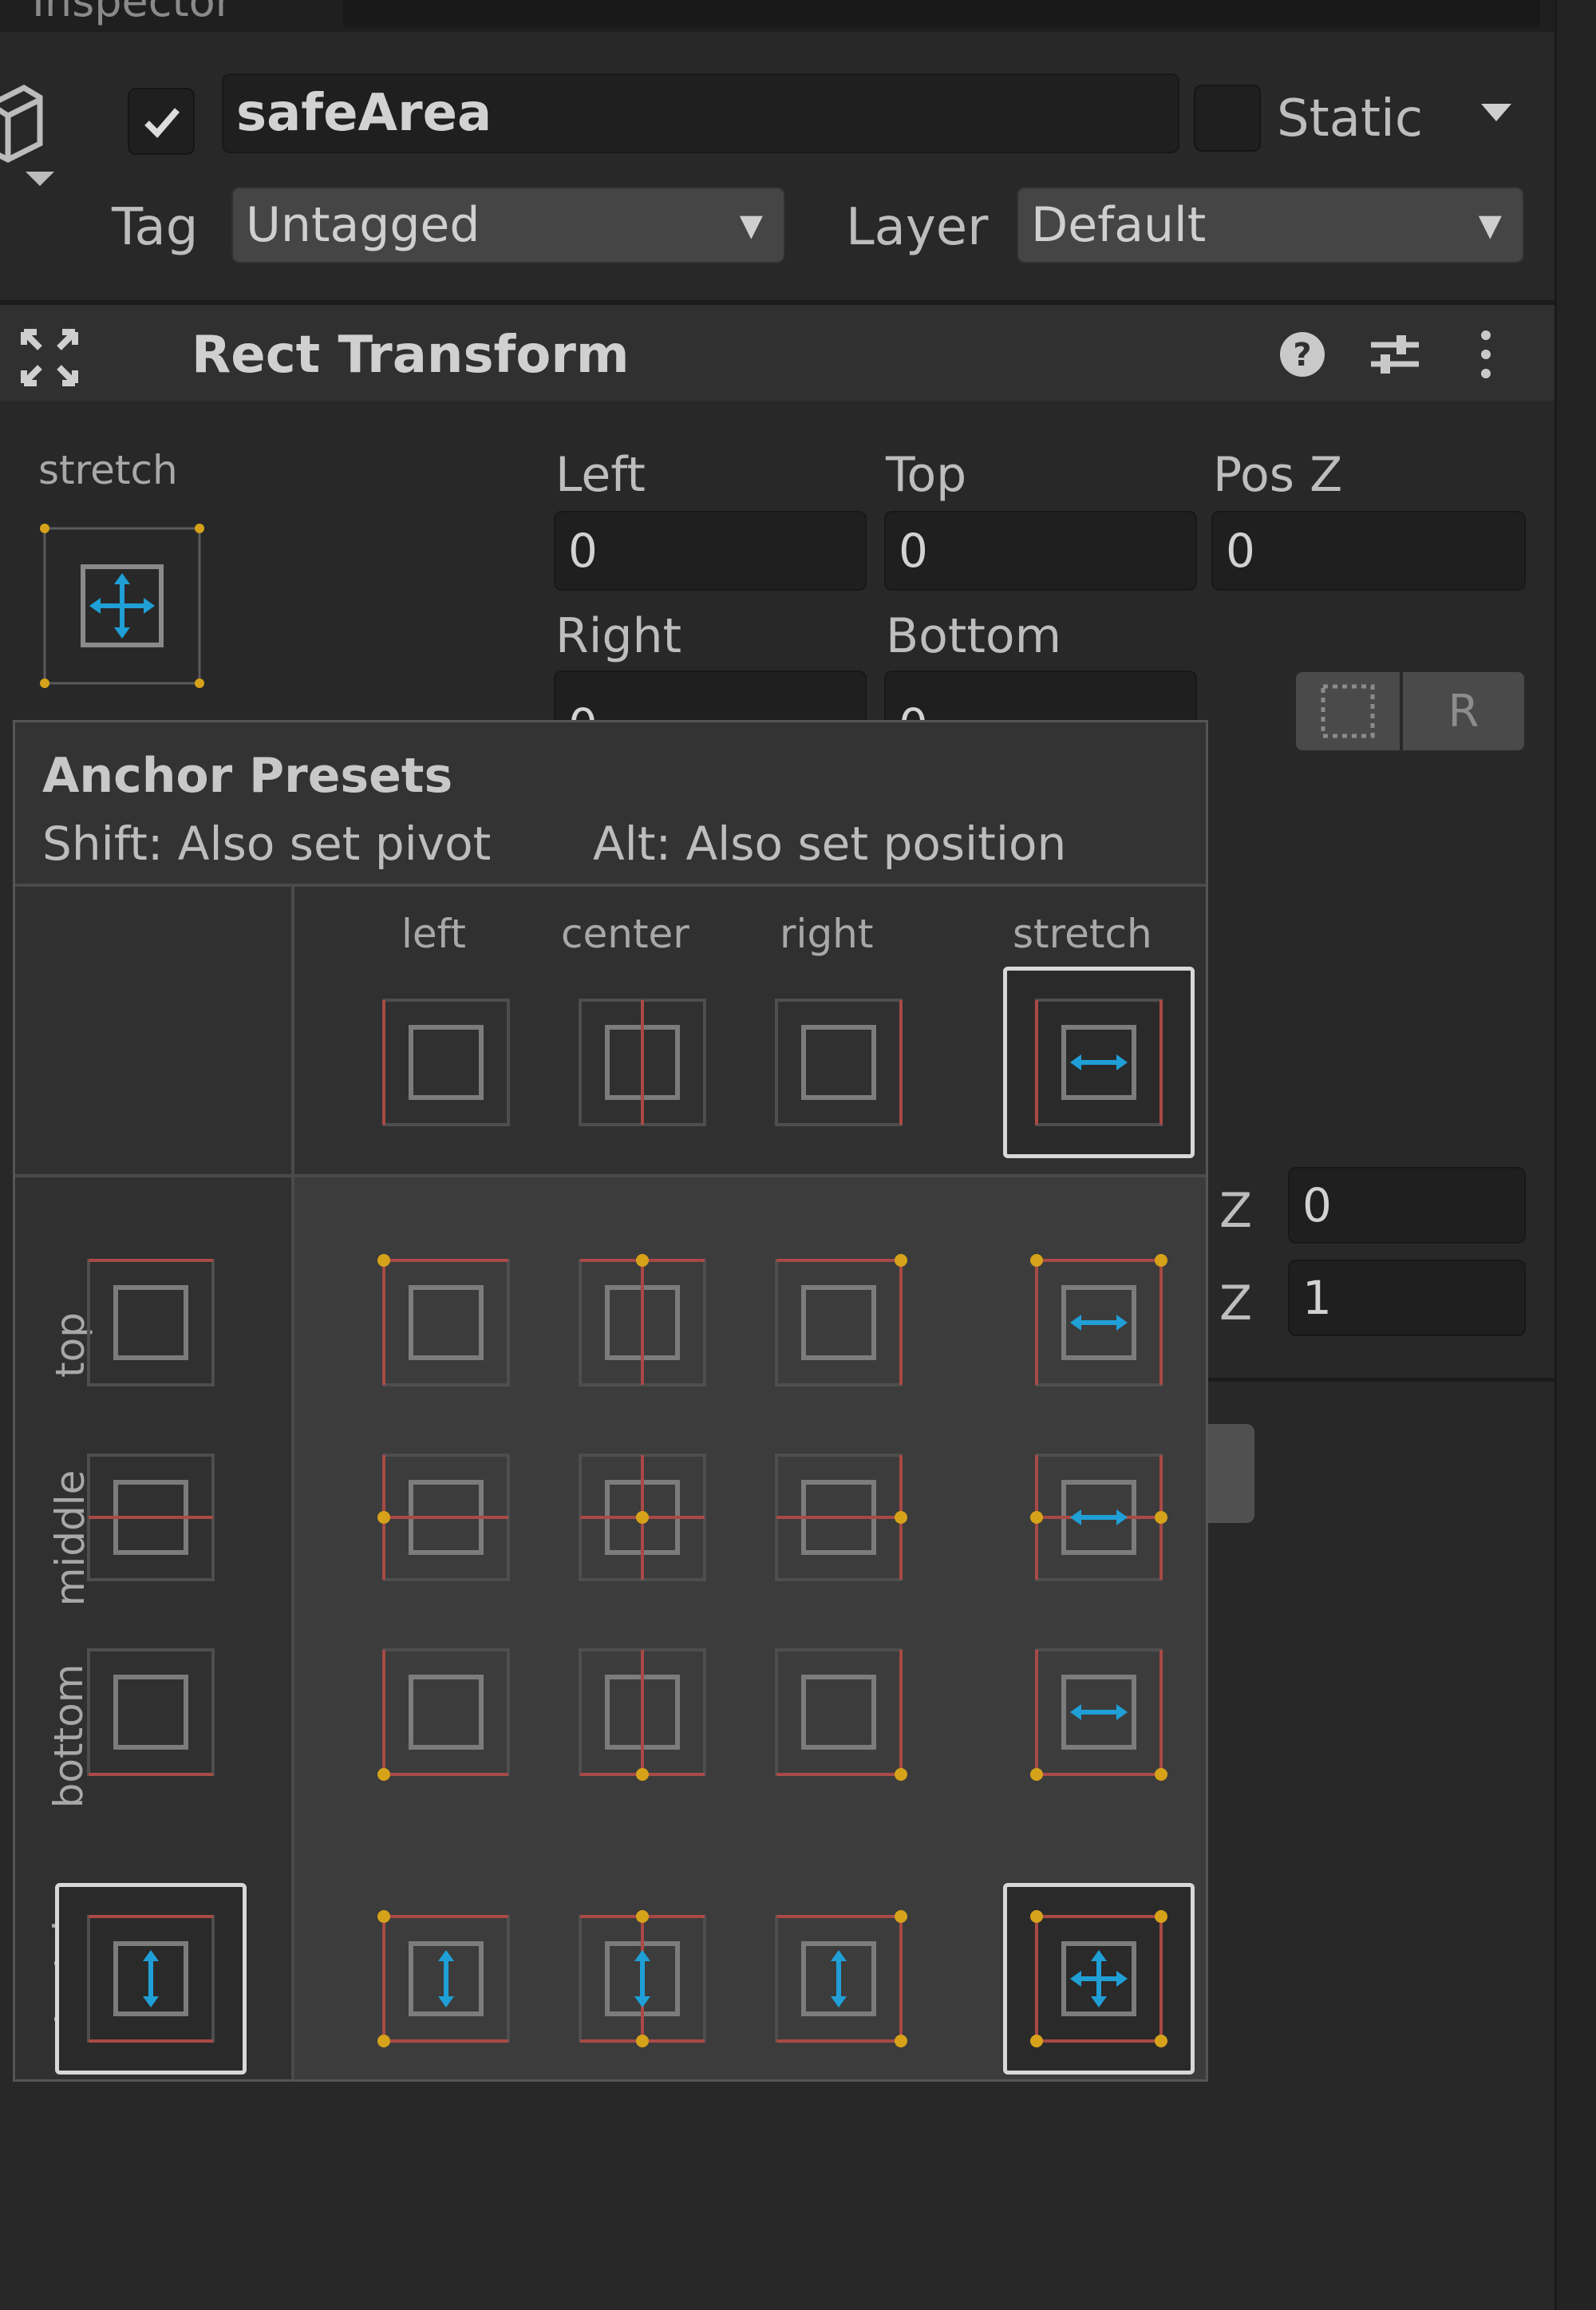 This screenshot has height=2310, width=1596. Describe the element at coordinates (778, 16) in the screenshot. I see `inspector-tab-bar: Inspector` at that location.